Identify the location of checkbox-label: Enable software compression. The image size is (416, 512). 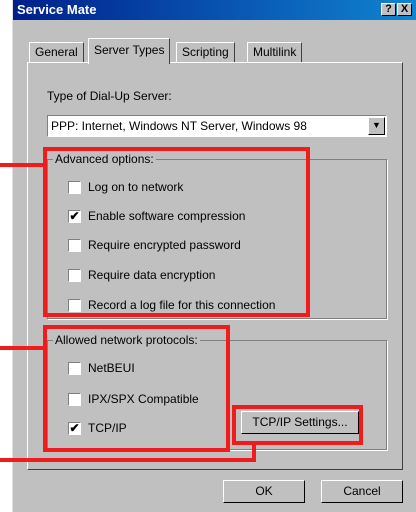
(167, 216).